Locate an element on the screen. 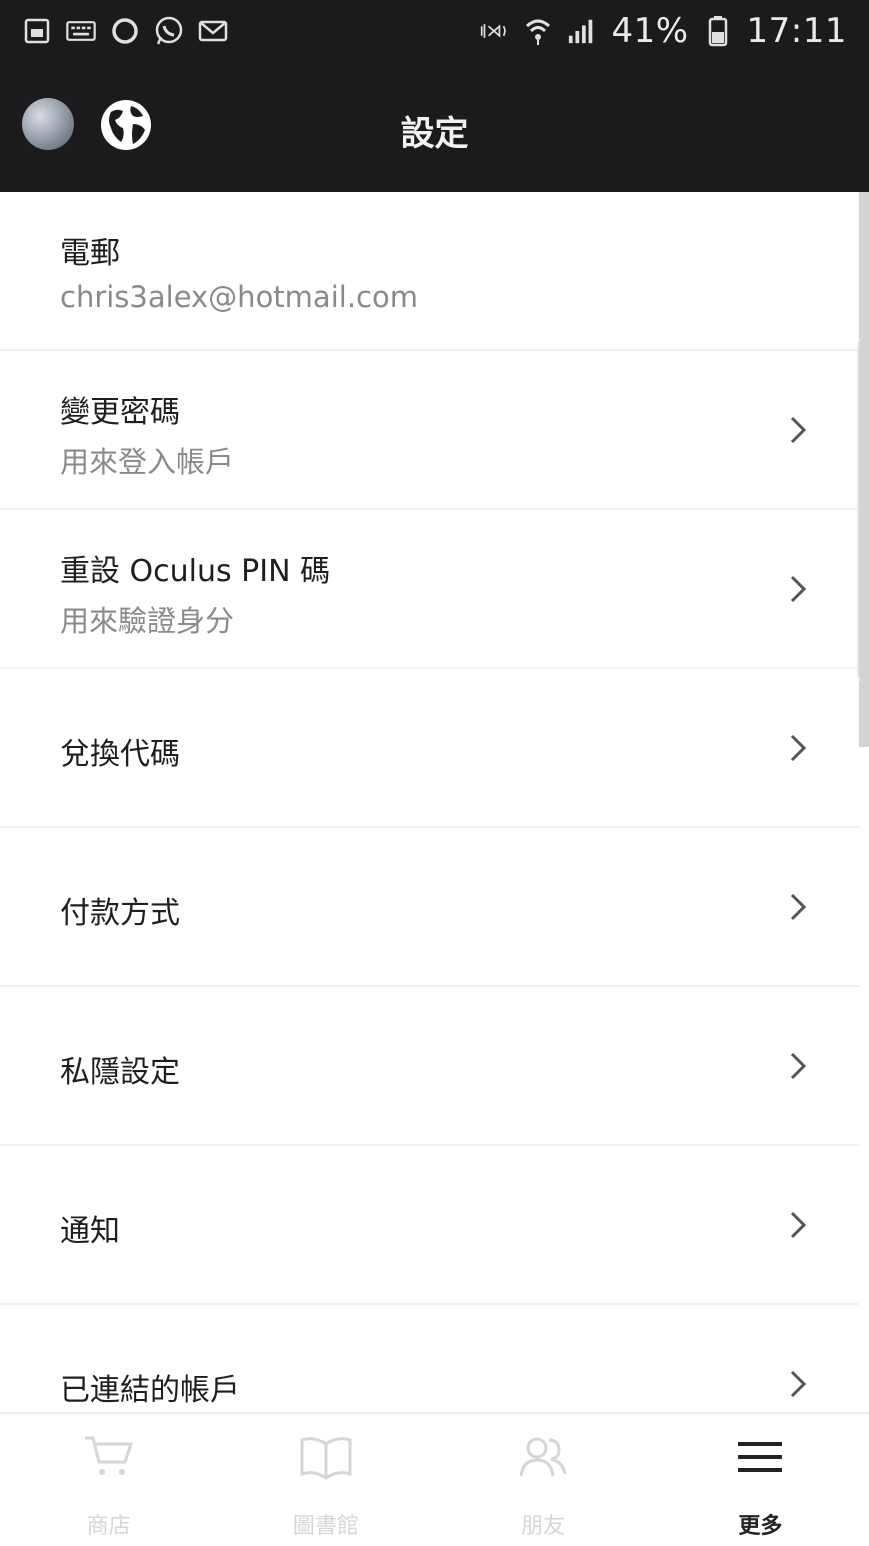  nav-friends-label: 朋友 is located at coordinates (543, 1526).